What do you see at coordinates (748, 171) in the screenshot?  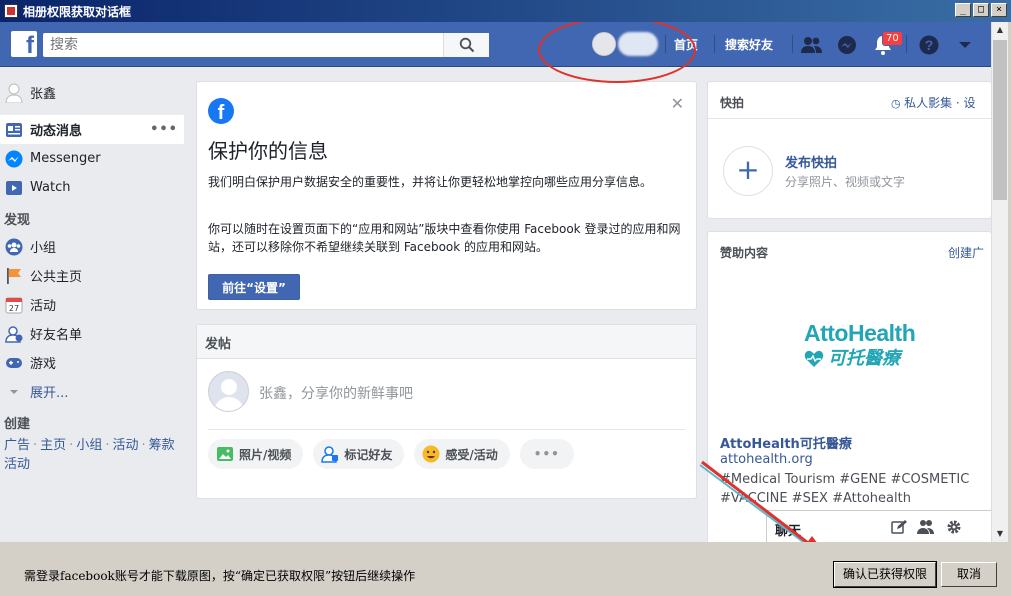 I see `add-story-plus-icon: +` at bounding box center [748, 171].